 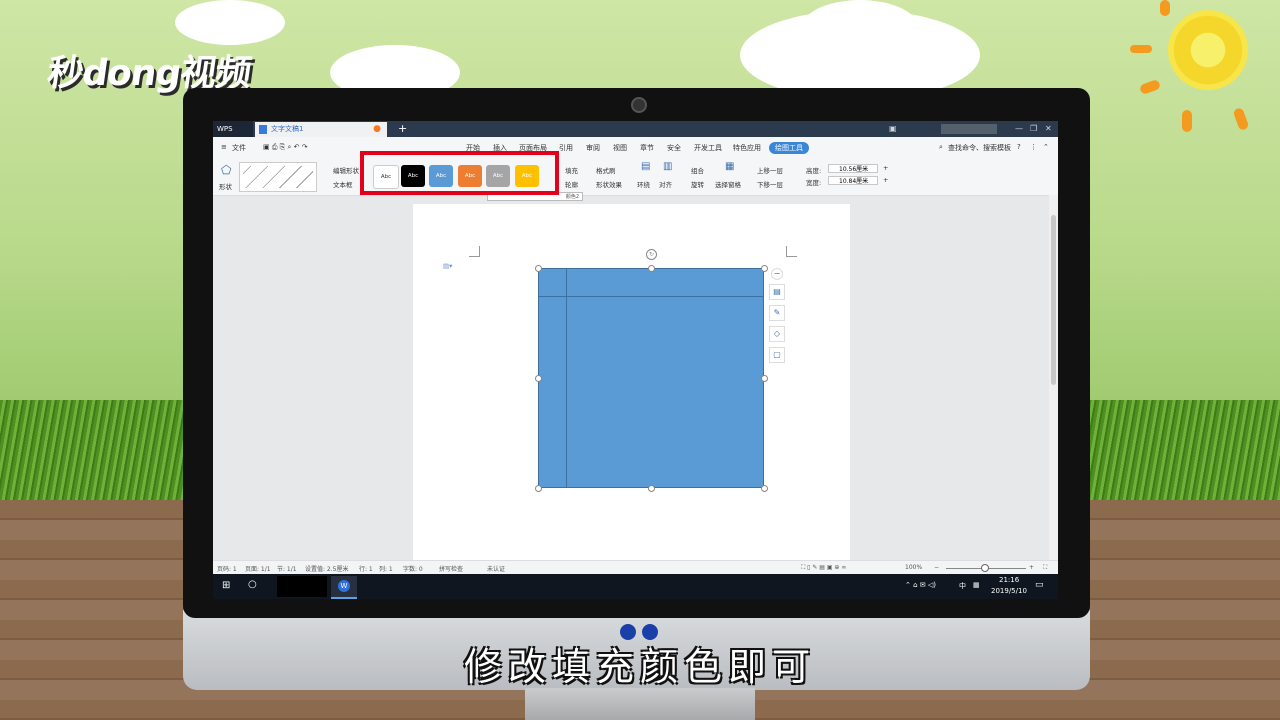 I want to click on select-pane-button: 选择窗格, so click(x=728, y=184).